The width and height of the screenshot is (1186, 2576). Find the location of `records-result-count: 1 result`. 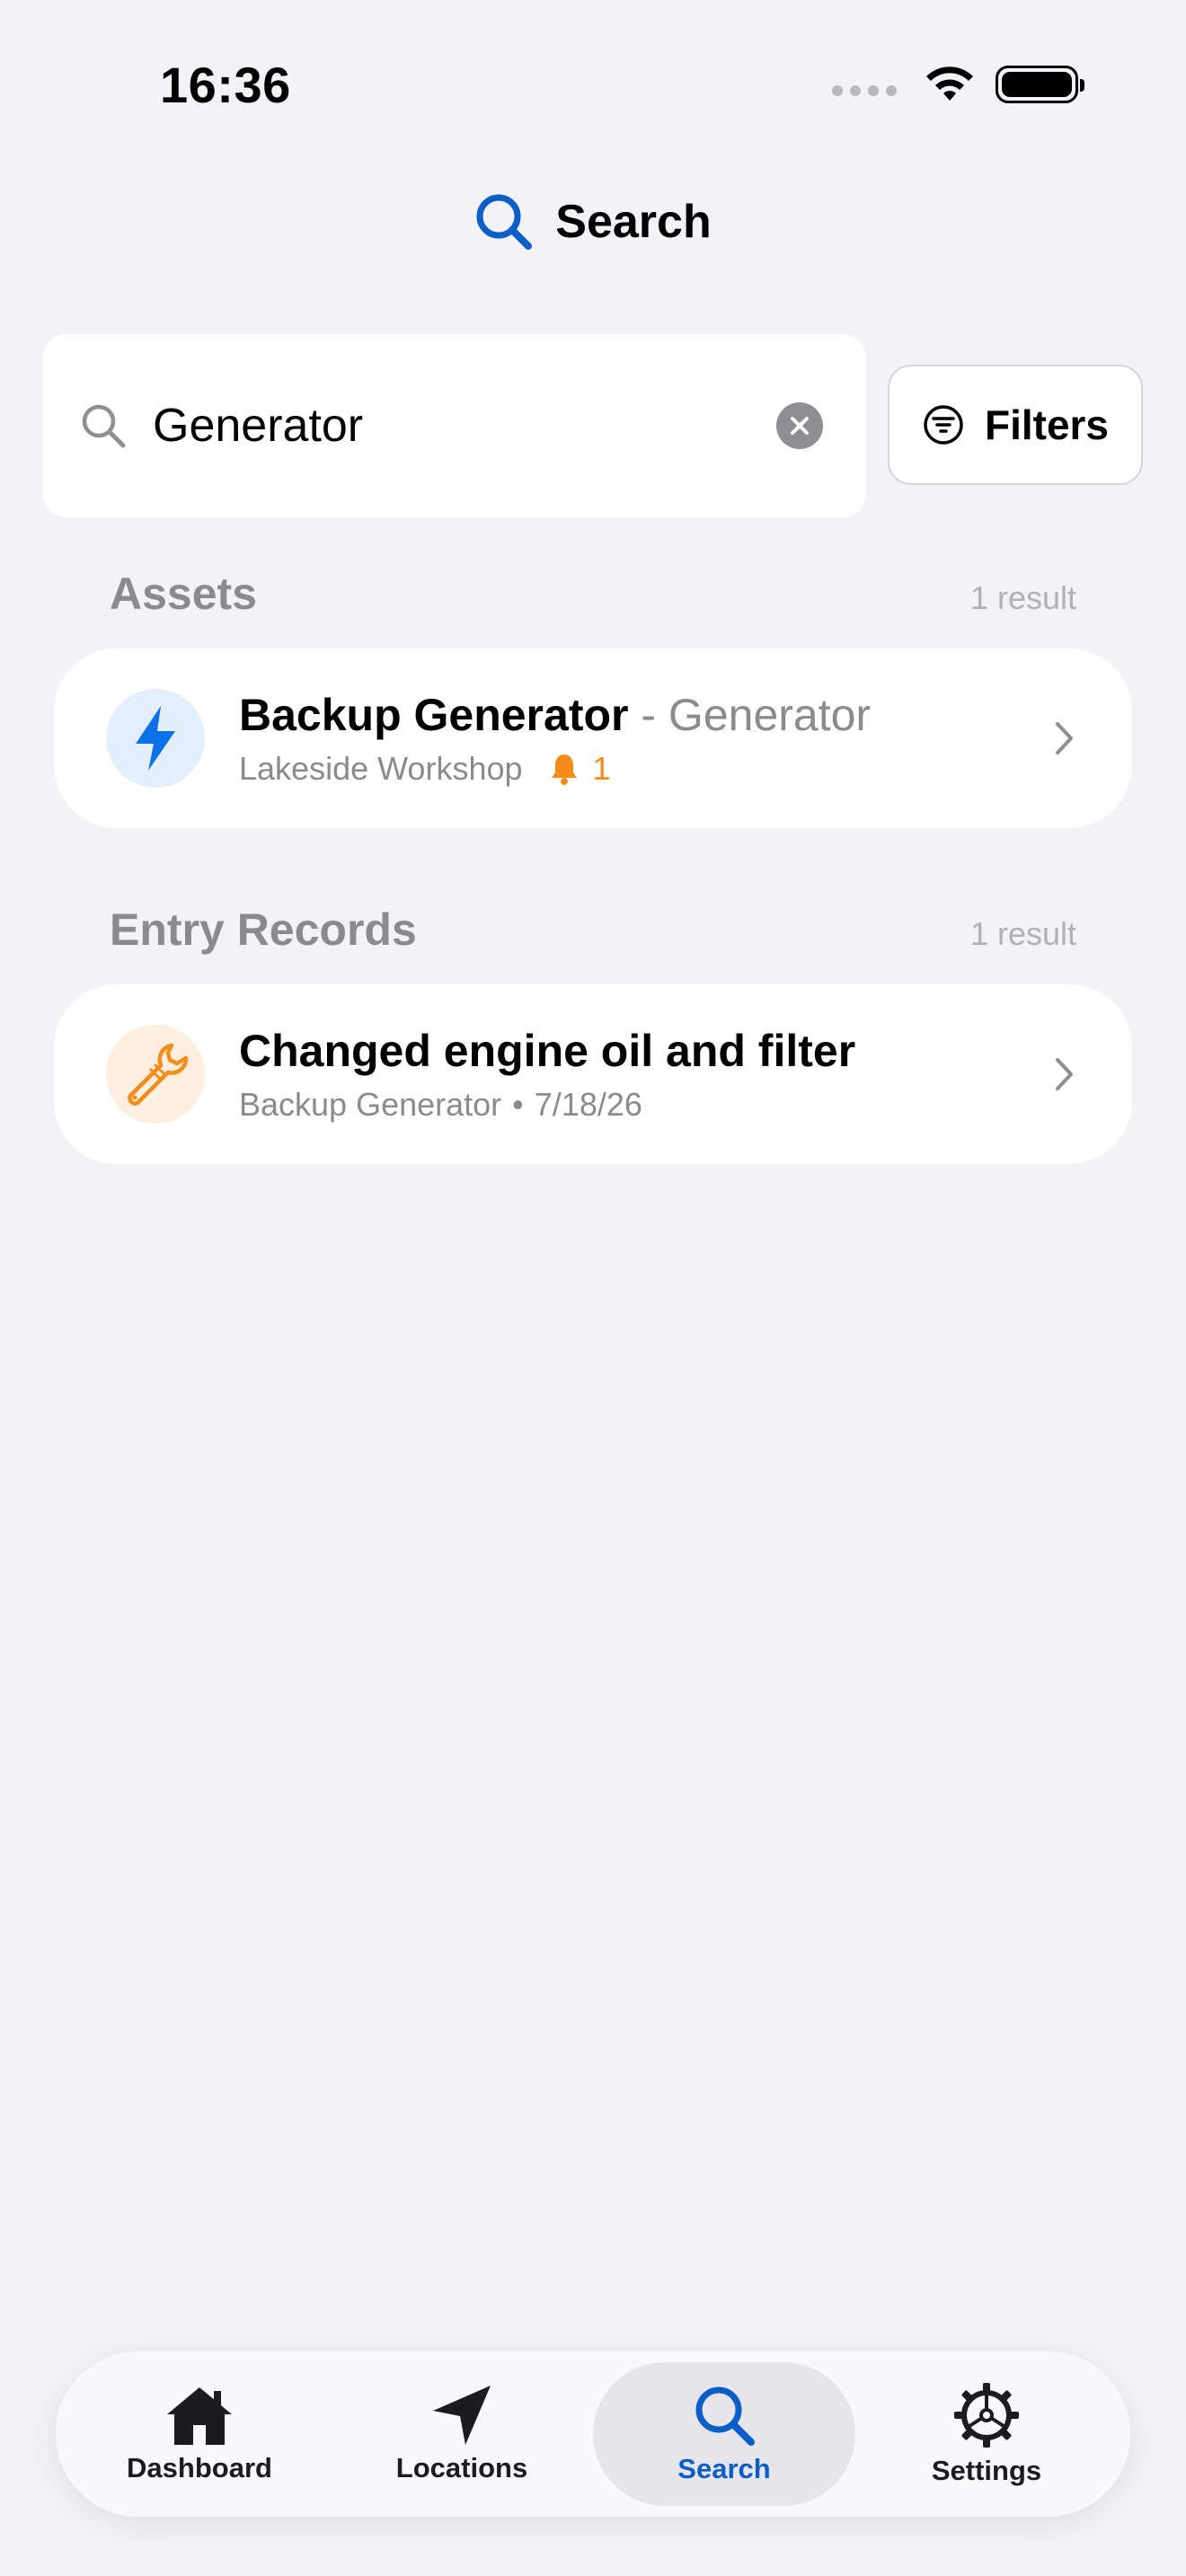

records-result-count: 1 result is located at coordinates (1022, 933).